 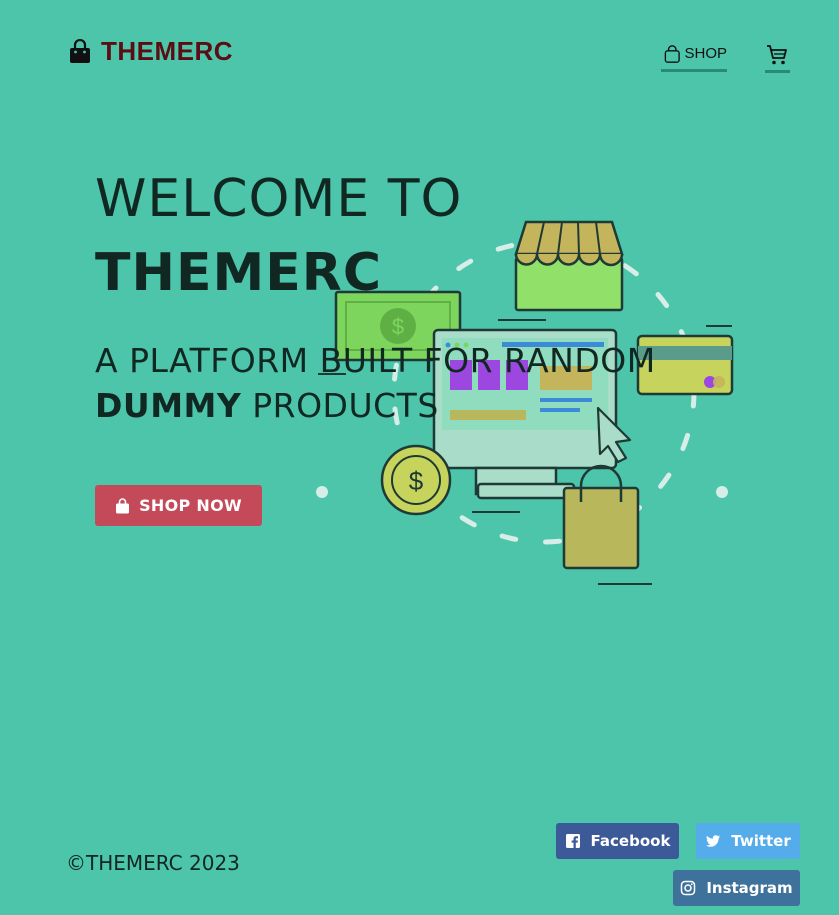 What do you see at coordinates (167, 51) in the screenshot?
I see `brand-name: THEMERC` at bounding box center [167, 51].